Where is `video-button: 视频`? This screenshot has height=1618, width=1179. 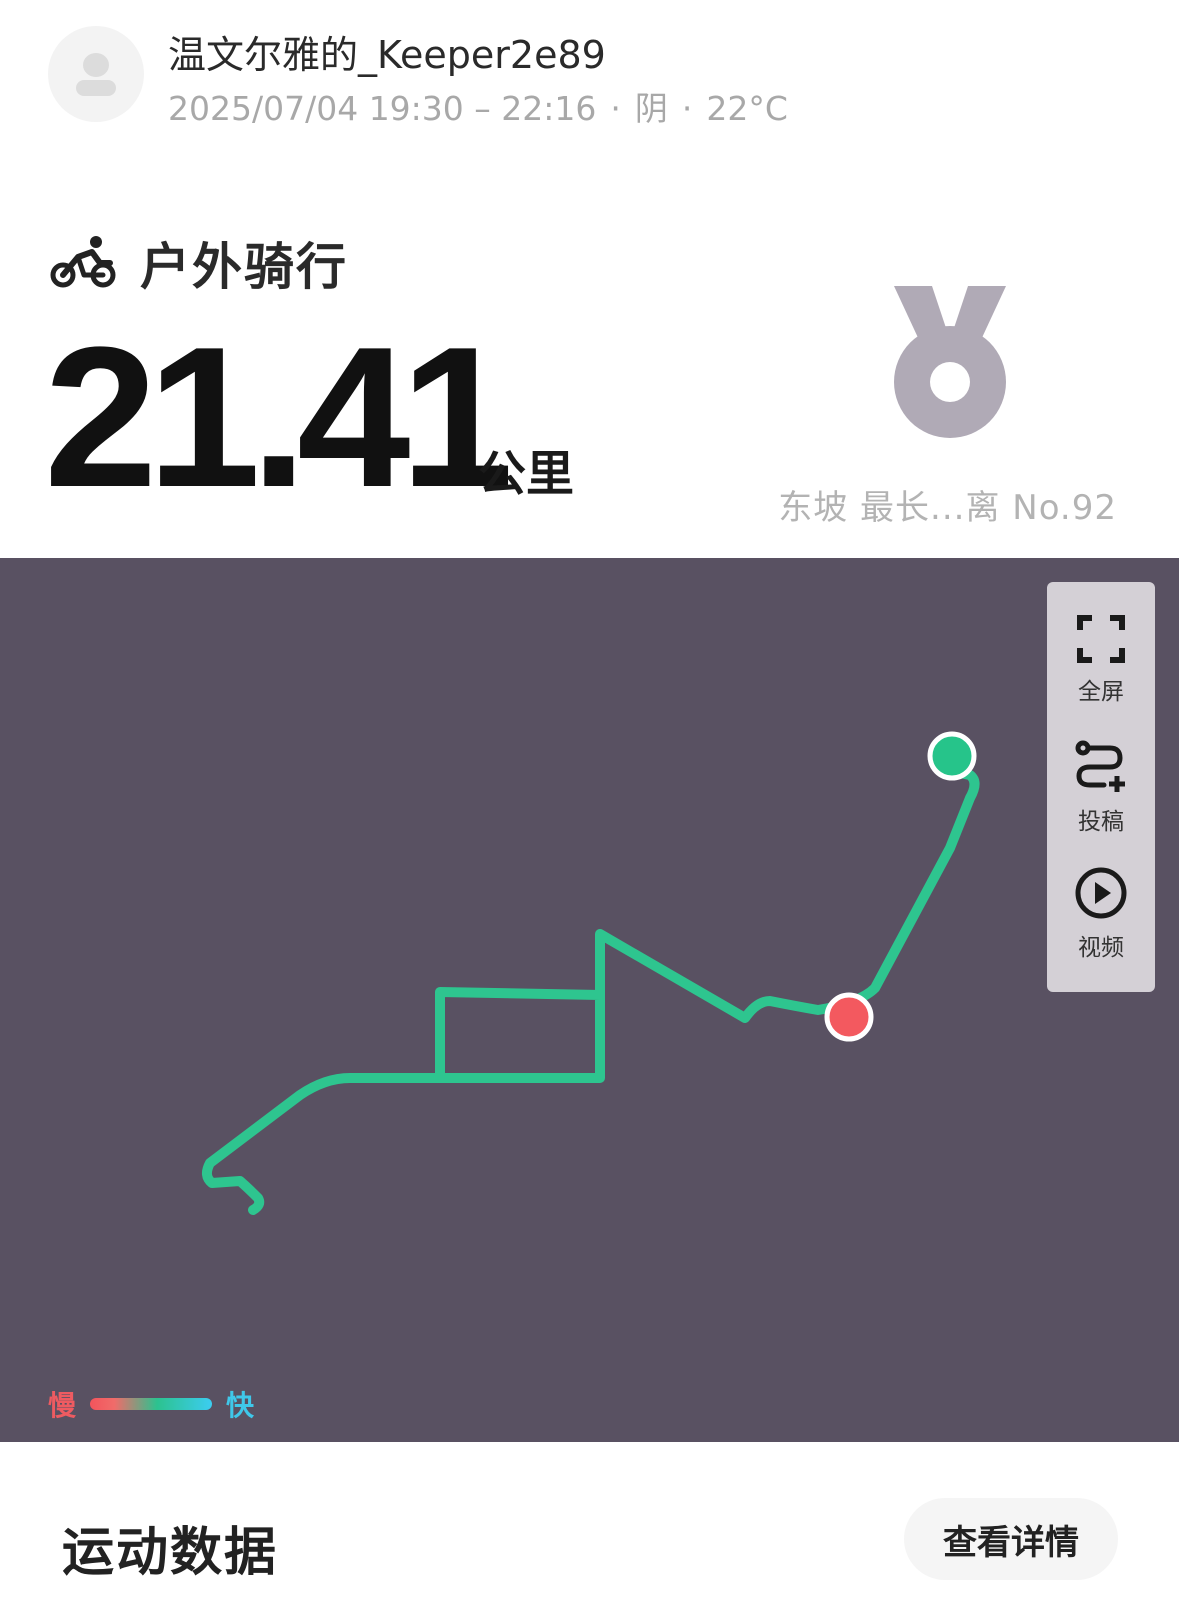
video-button: 视频 is located at coordinates (1101, 914).